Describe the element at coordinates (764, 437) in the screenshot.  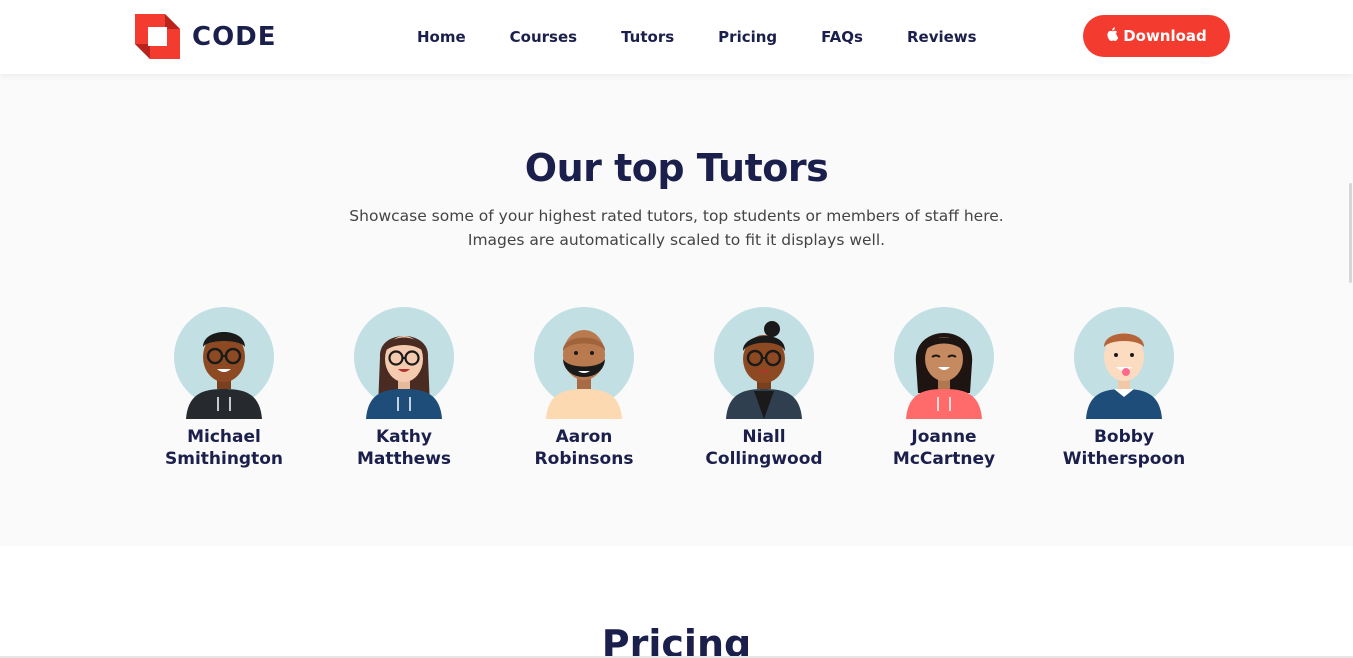
I see `tutor-first-name: Niall` at that location.